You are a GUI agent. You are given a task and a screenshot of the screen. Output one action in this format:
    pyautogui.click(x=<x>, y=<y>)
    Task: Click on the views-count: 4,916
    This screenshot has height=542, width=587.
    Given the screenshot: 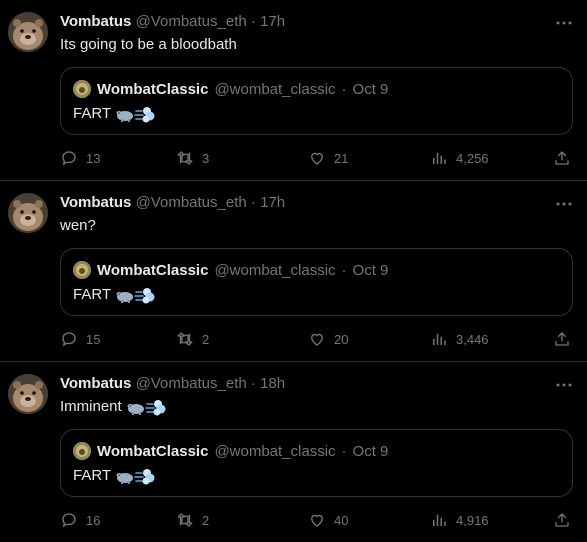 What is the action you would take?
    pyautogui.click(x=472, y=520)
    